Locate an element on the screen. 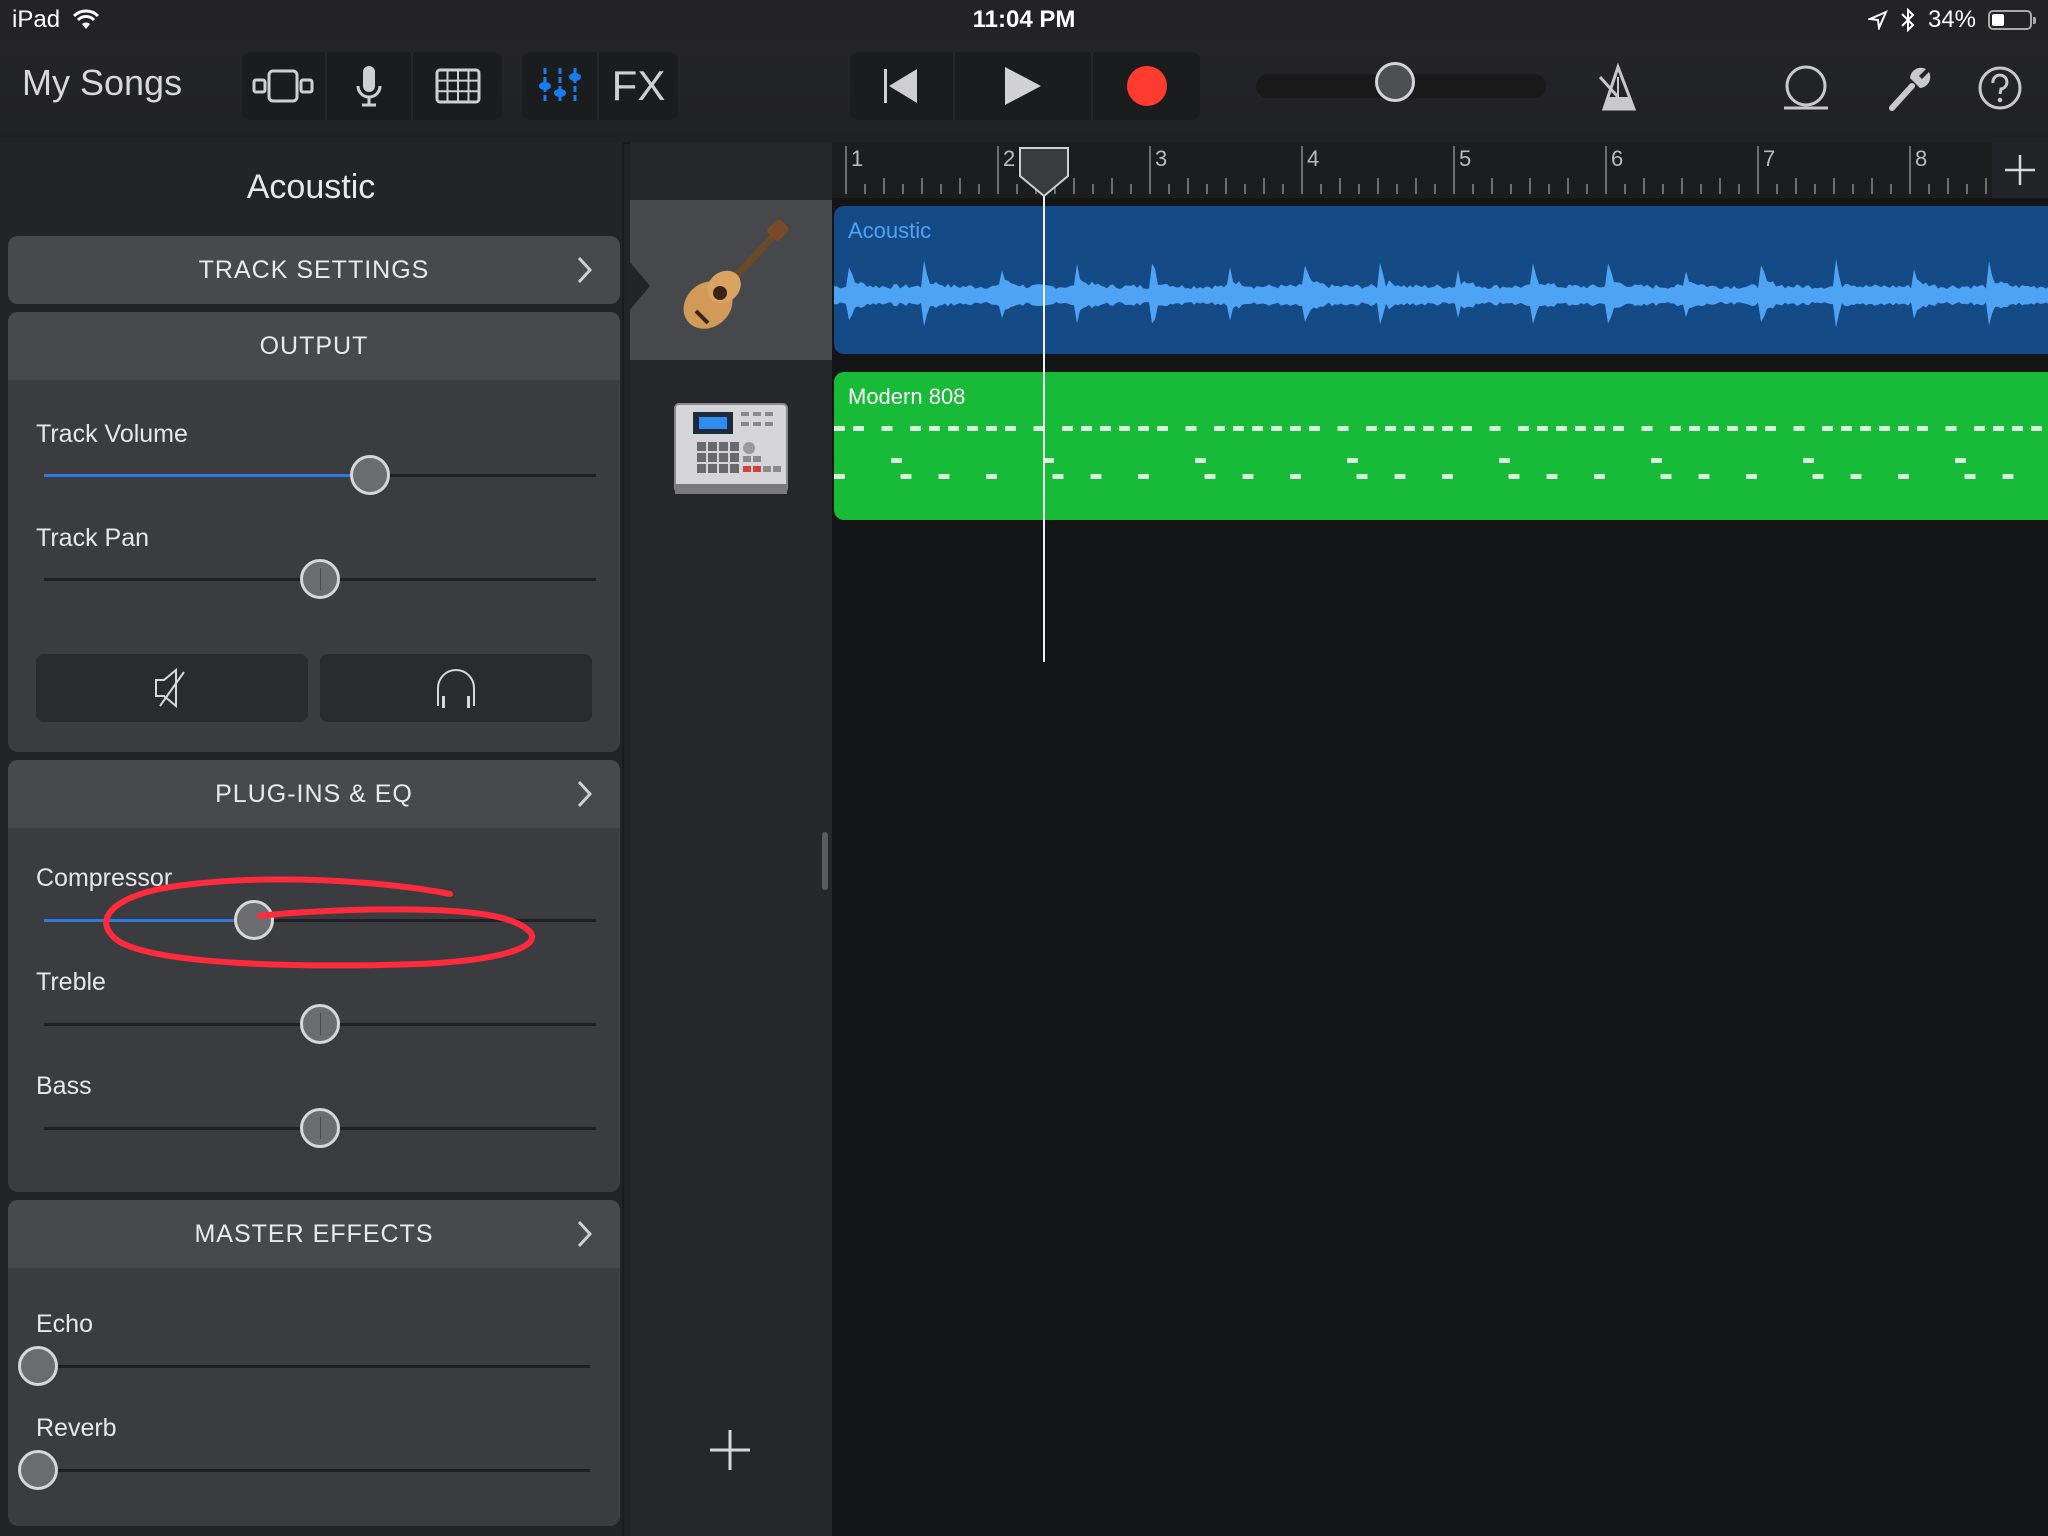 Image resolution: width=2048 pixels, height=1536 pixels. region-name: Acoustic is located at coordinates (890, 230).